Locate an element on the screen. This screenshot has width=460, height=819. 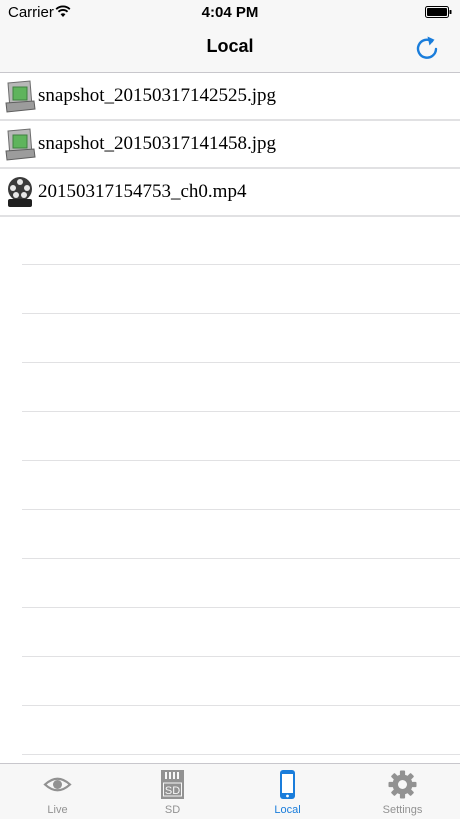
clock: 4:04 PM is located at coordinates (230, 12).